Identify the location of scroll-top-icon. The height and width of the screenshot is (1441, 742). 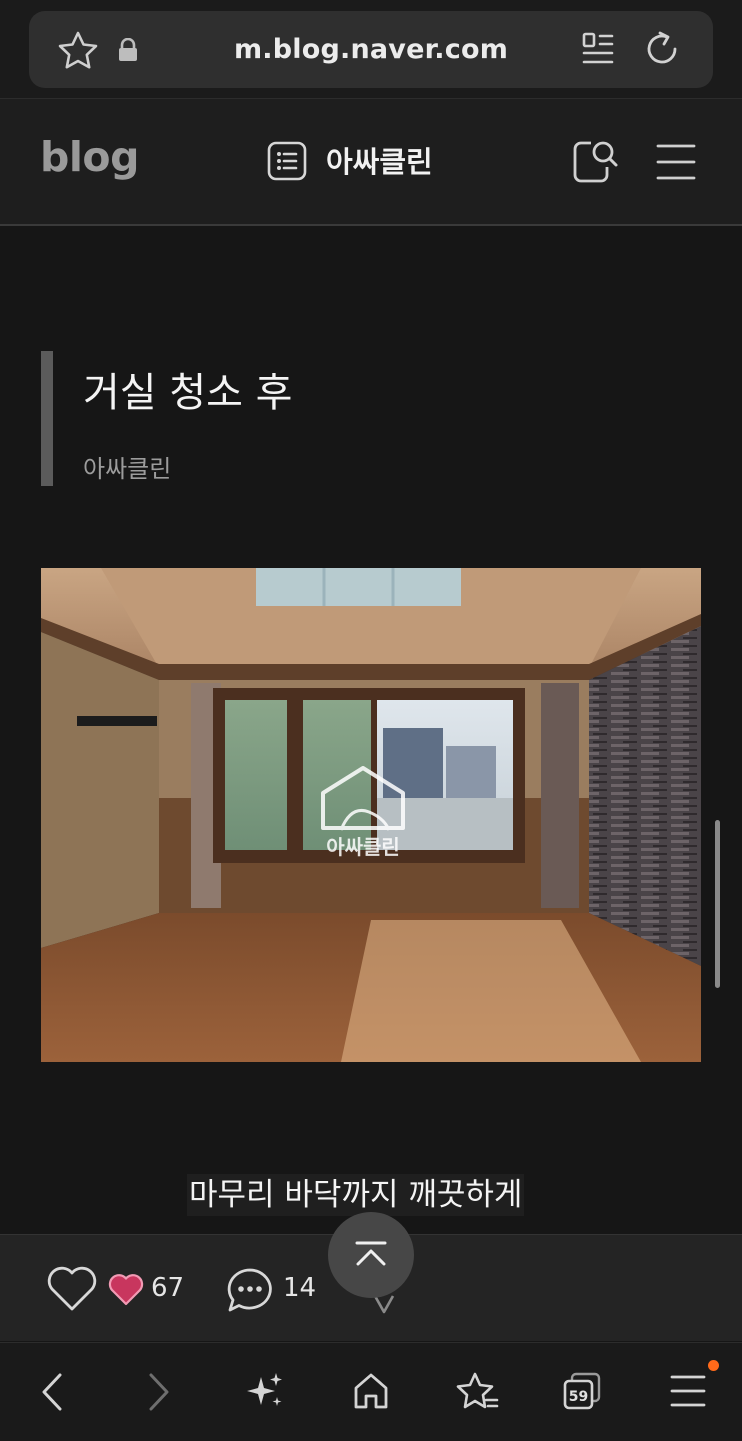
(371, 1253).